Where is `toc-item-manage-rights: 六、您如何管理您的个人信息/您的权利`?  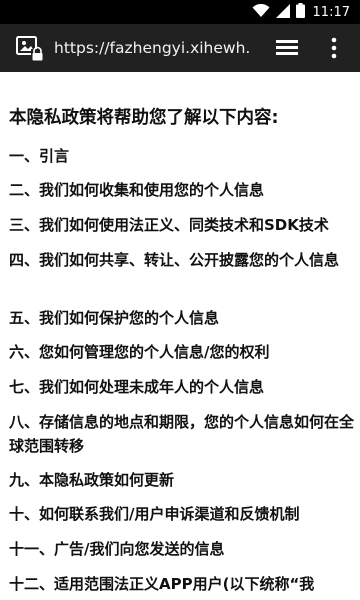 toc-item-manage-rights: 六、您如何管理您的个人信息/您的权利 is located at coordinates (139, 352).